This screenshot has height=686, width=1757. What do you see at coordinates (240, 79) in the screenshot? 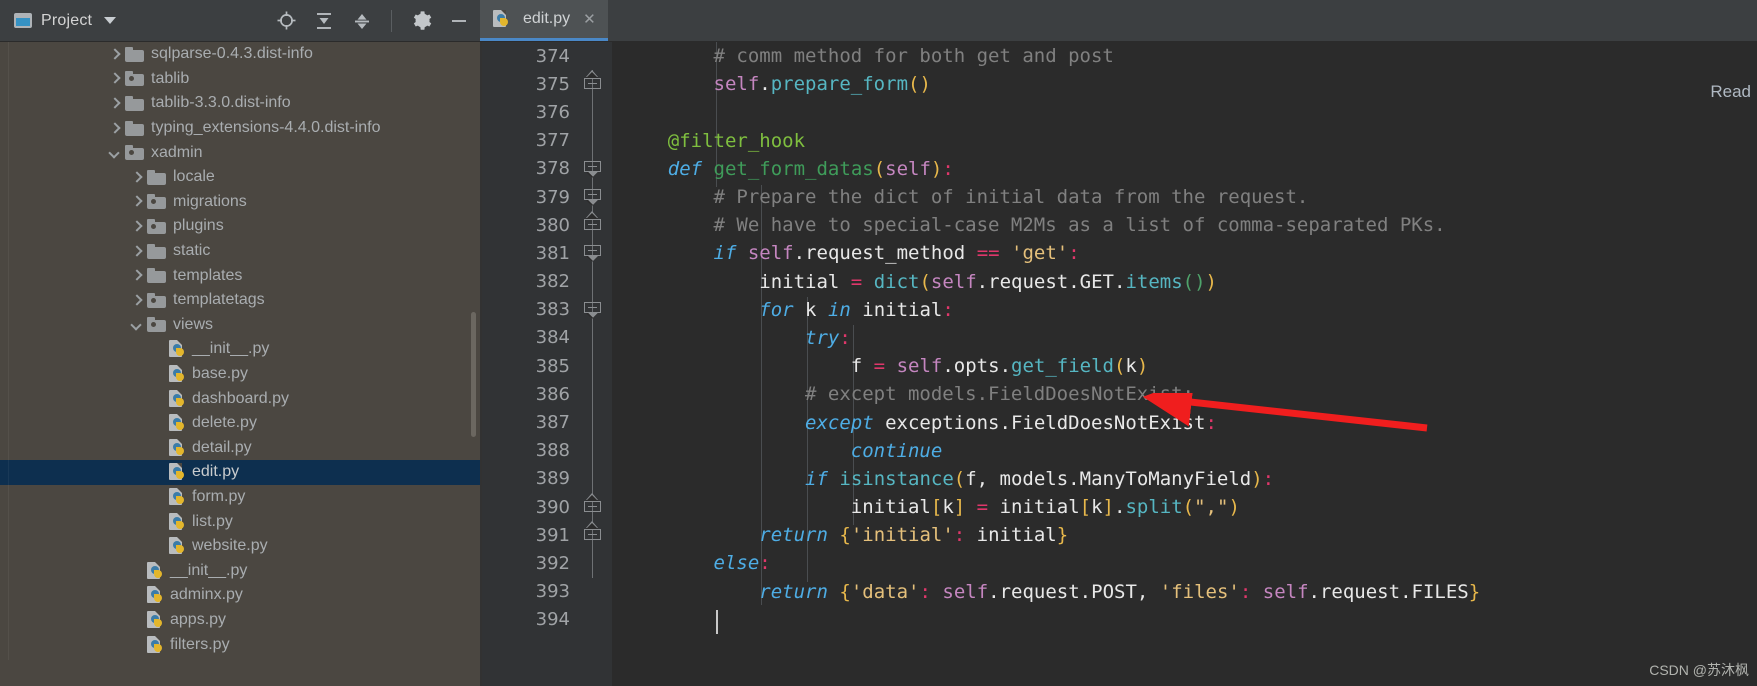
I see `tree-item-tablib: tablib` at bounding box center [240, 79].